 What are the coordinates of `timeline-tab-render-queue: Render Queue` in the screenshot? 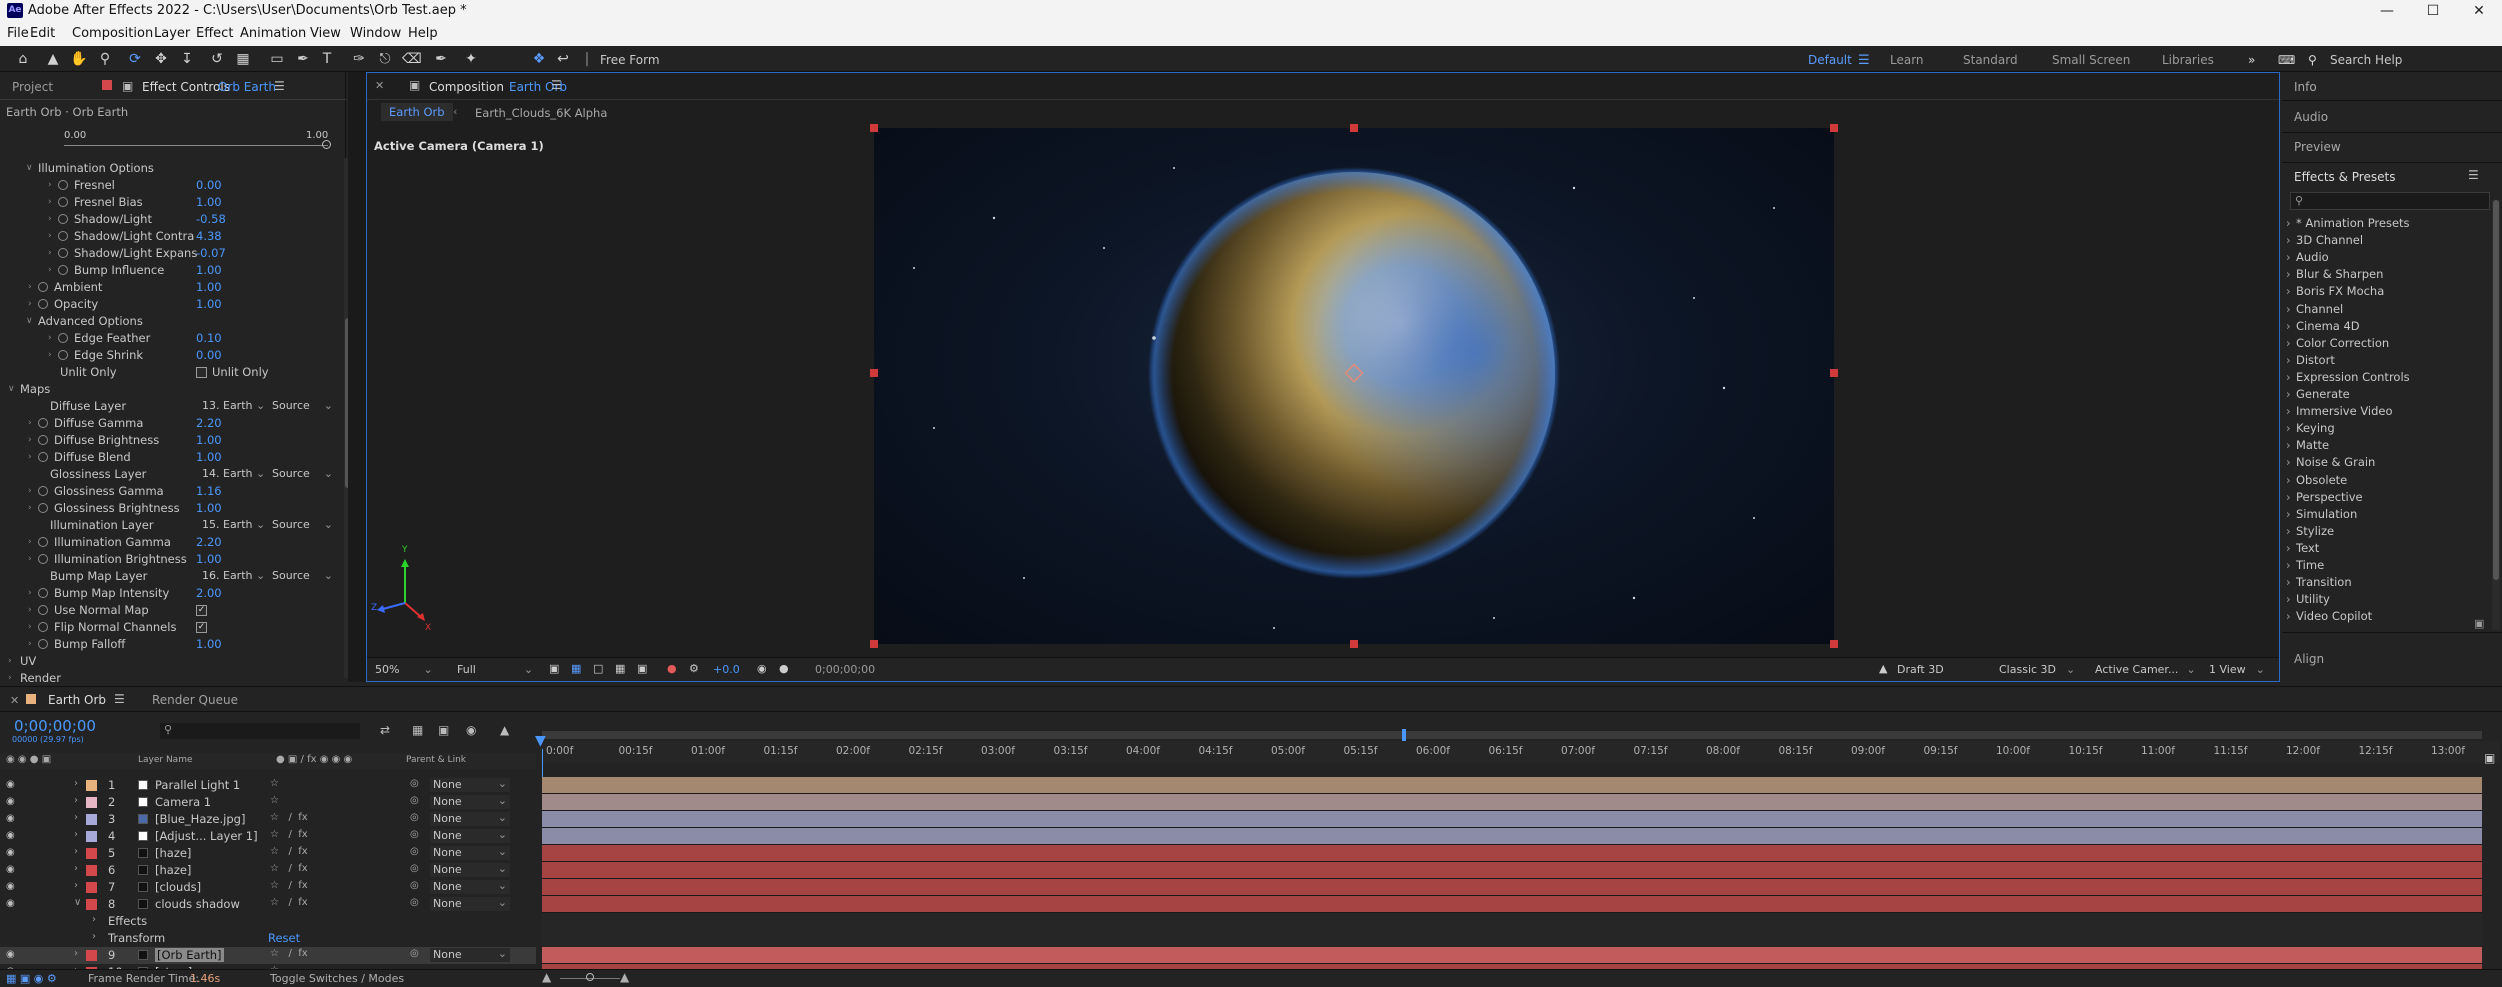 It's located at (195, 700).